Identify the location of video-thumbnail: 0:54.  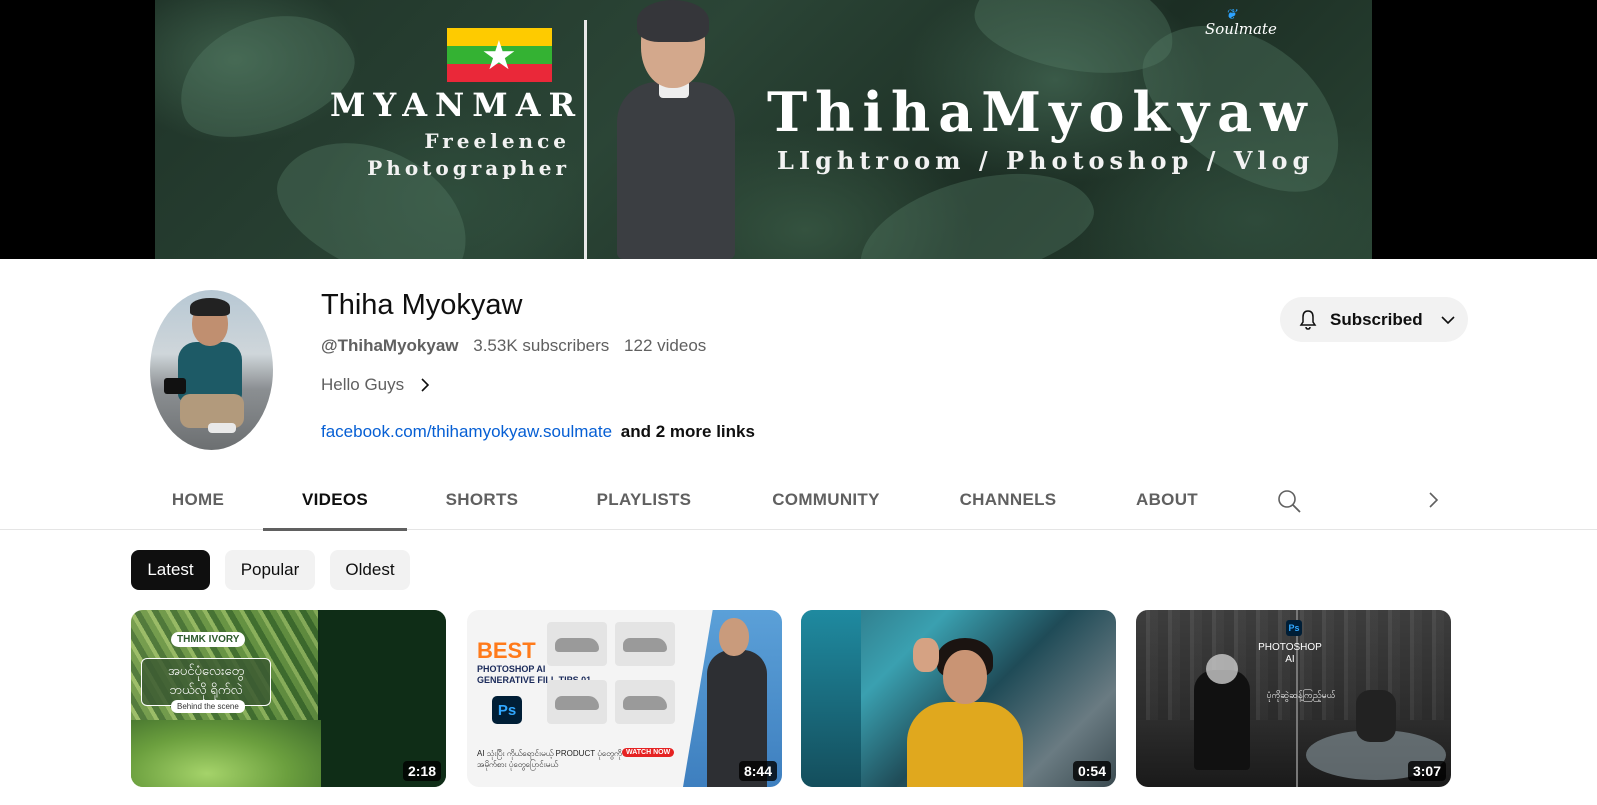
(958, 698).